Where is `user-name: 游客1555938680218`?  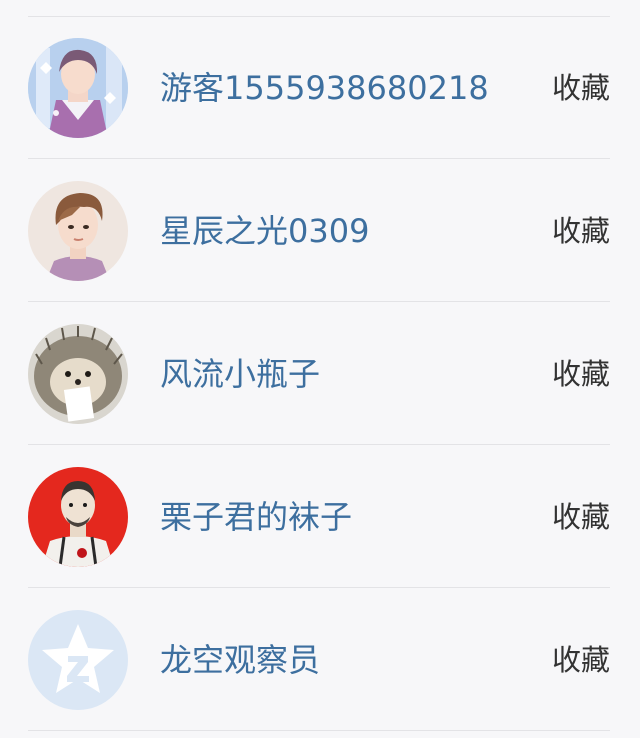
user-name: 游客1555938680218 is located at coordinates (324, 88).